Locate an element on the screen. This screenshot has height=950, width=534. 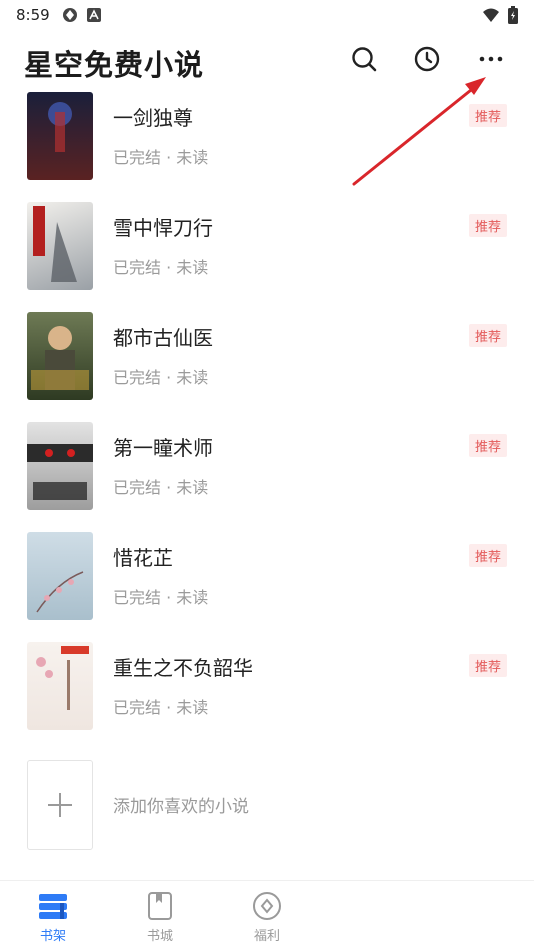
add-book-button is located at coordinates (60, 805).